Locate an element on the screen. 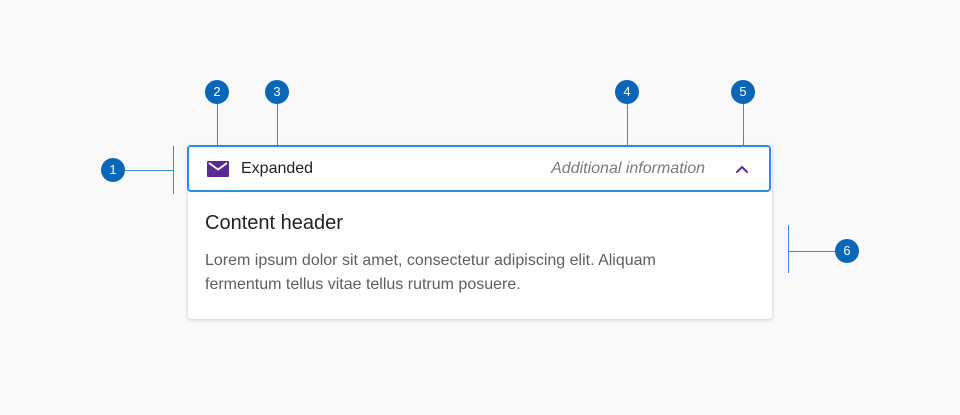  content-header: Content header is located at coordinates (274, 223).